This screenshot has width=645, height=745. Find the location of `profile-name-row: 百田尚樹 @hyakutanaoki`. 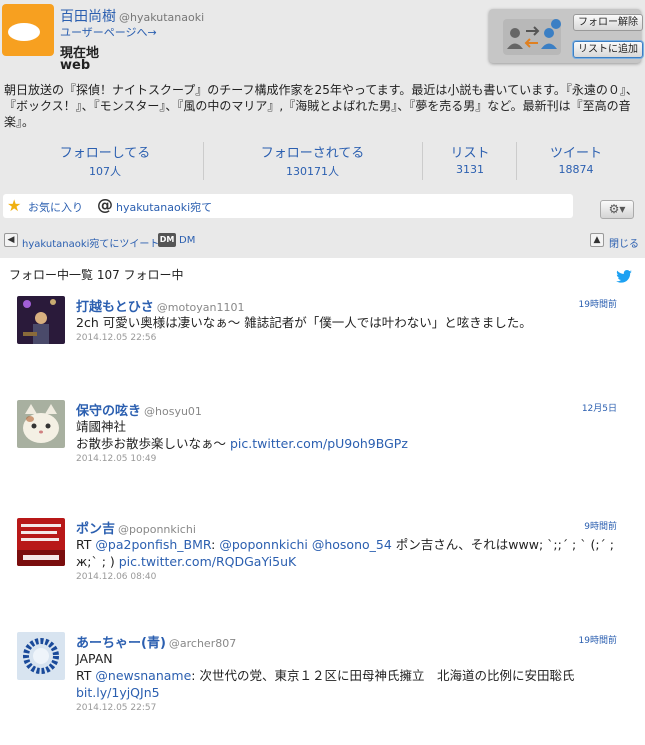

profile-name-row: 百田尚樹 @hyakutanaoki is located at coordinates (132, 16).